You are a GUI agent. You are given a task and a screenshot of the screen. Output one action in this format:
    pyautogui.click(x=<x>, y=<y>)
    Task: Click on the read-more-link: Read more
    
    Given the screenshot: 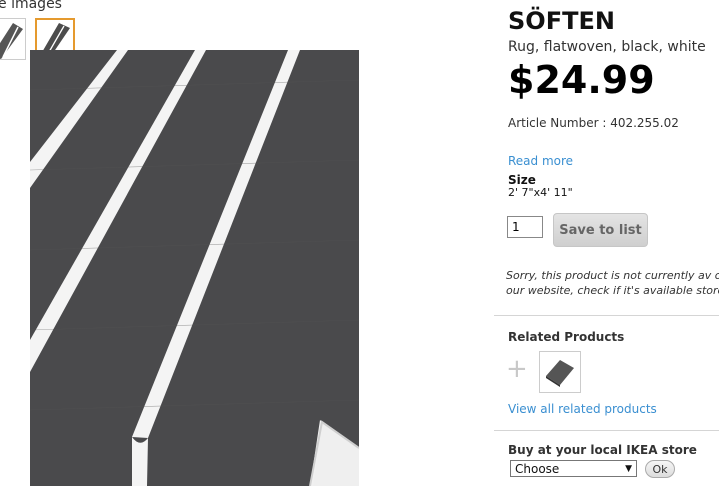 What is the action you would take?
    pyautogui.click(x=540, y=161)
    